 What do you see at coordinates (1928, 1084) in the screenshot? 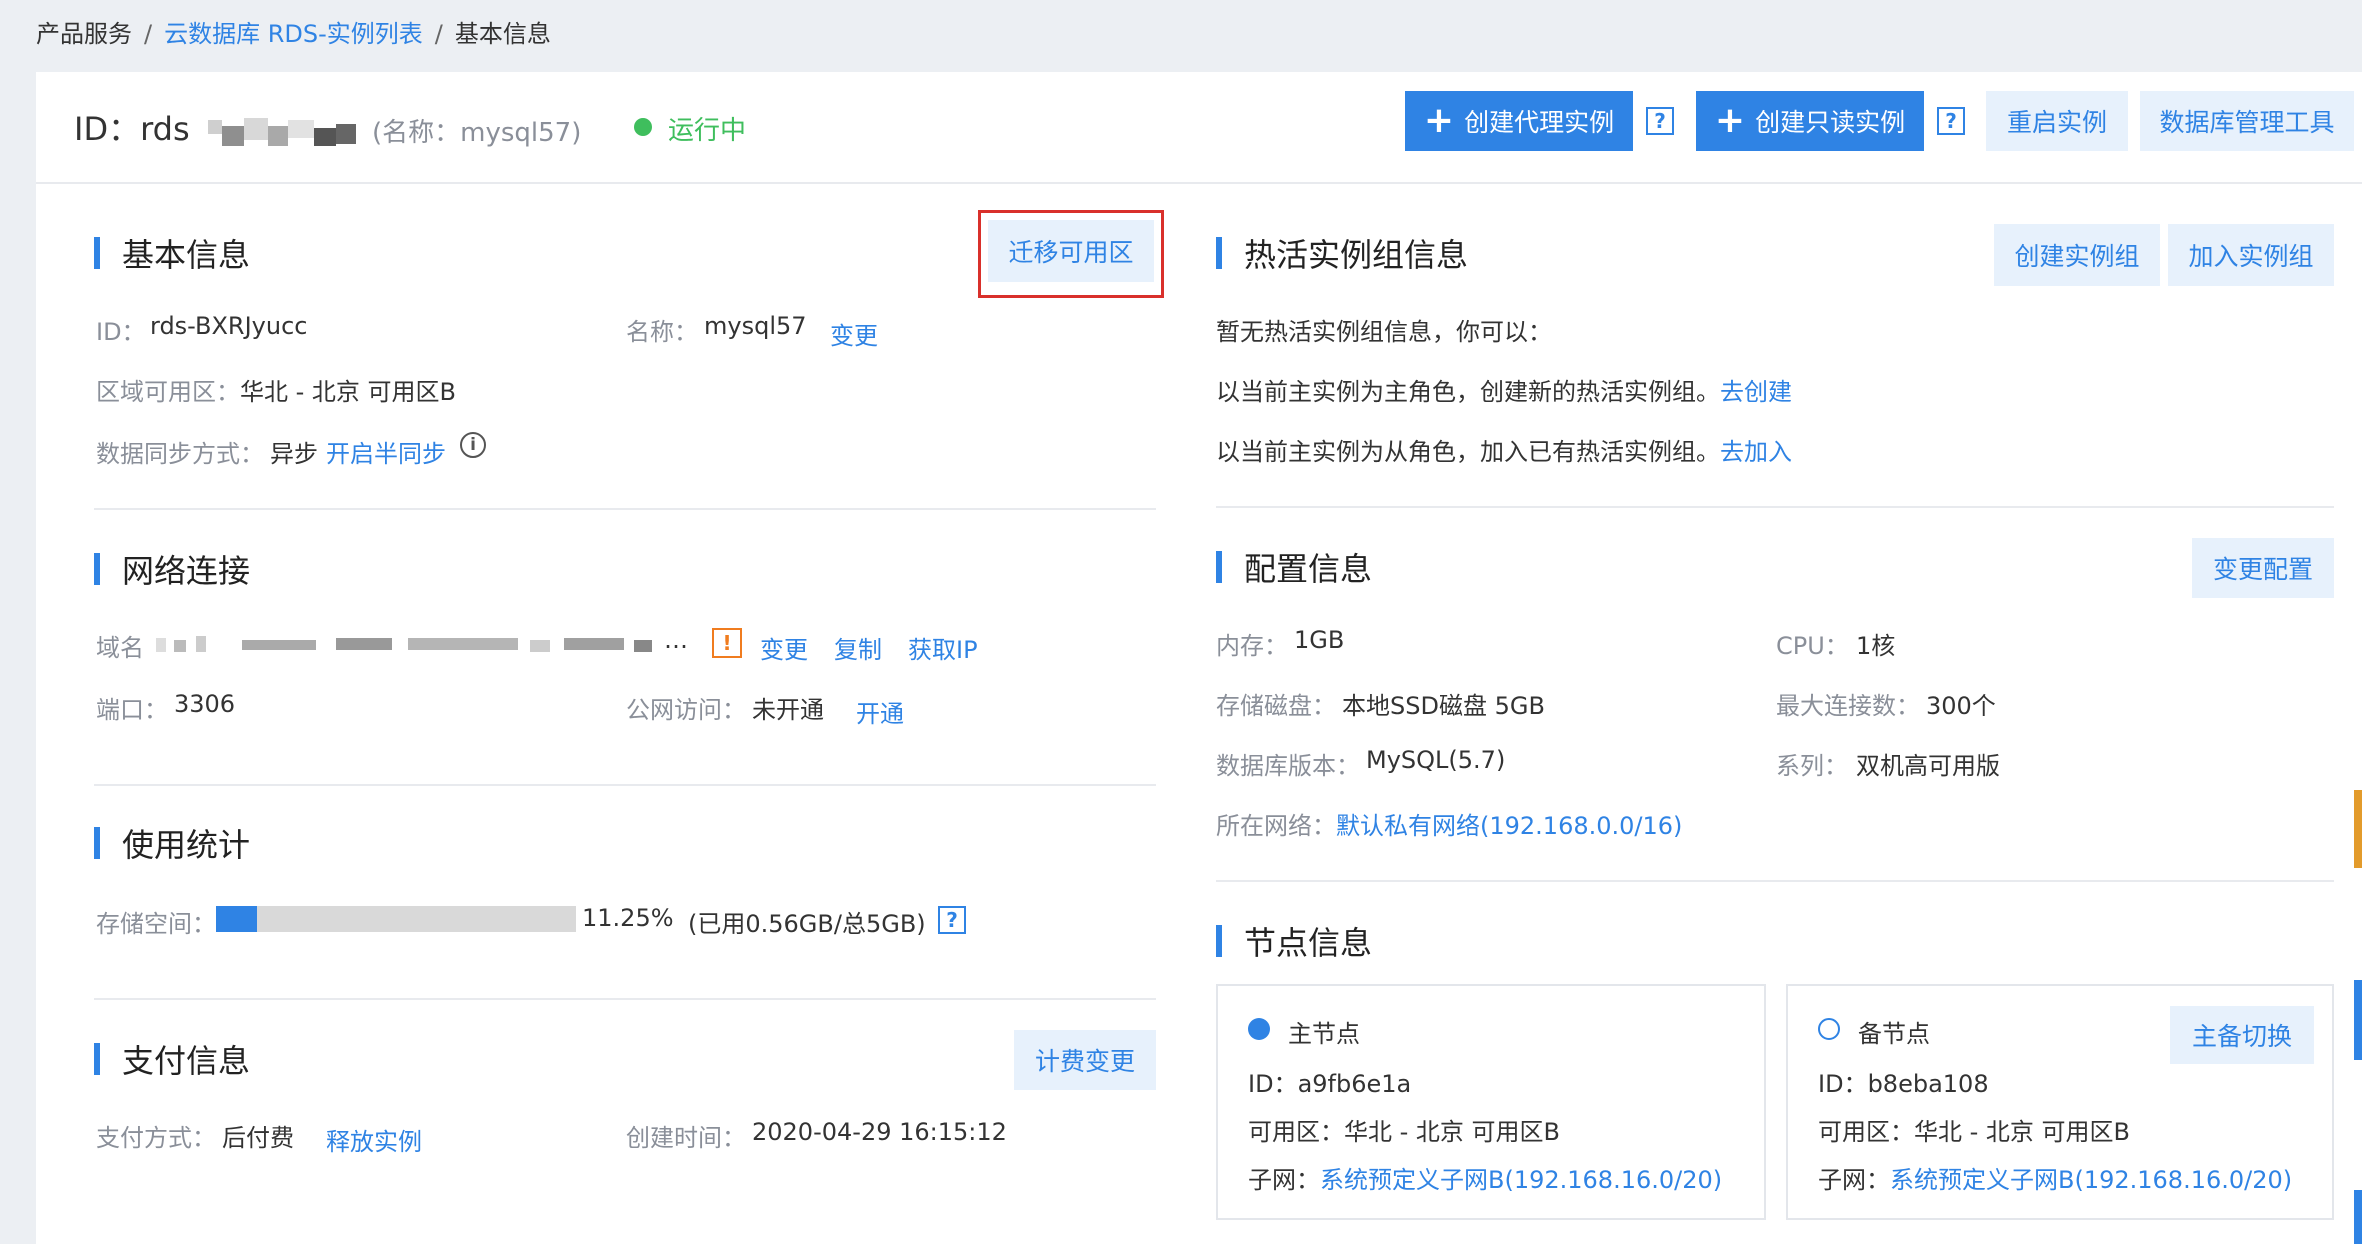
I see `standby-node-id-value: b8eba108` at bounding box center [1928, 1084].